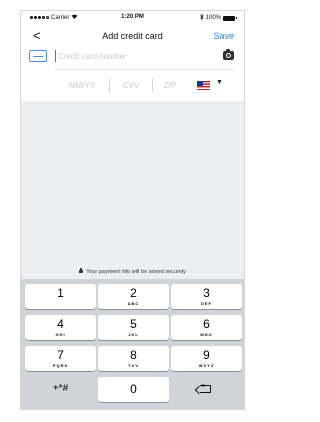 This screenshot has width=320, height=422. I want to click on key-8: 8 TUV, so click(133, 358).